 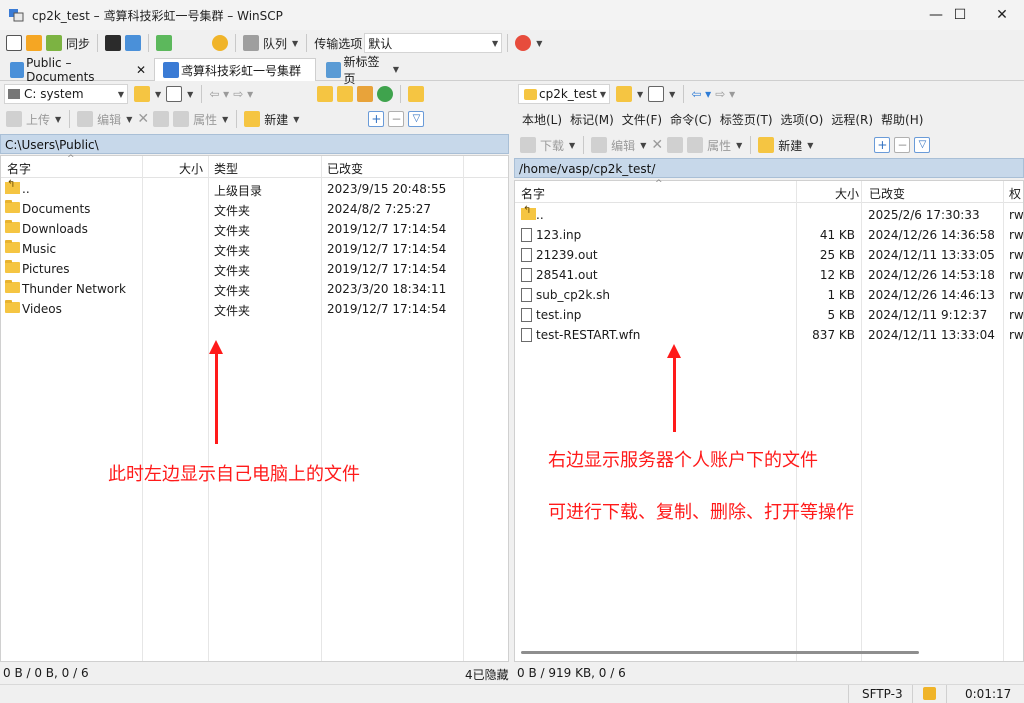 I want to click on queue-button: 队列, so click(x=275, y=43).